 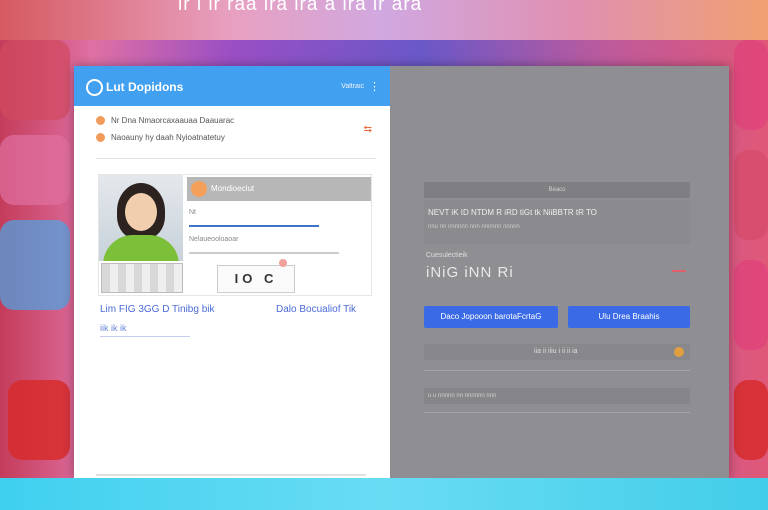 What do you see at coordinates (384, 494) in the screenshot?
I see `bottom-bar` at bounding box center [384, 494].